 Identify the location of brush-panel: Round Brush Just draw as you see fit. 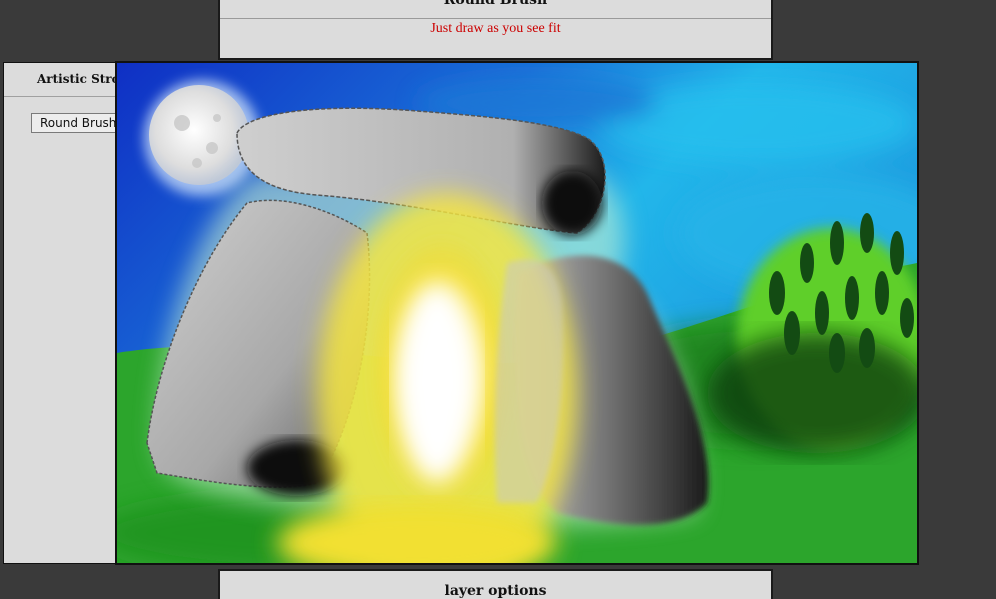
(495, 30).